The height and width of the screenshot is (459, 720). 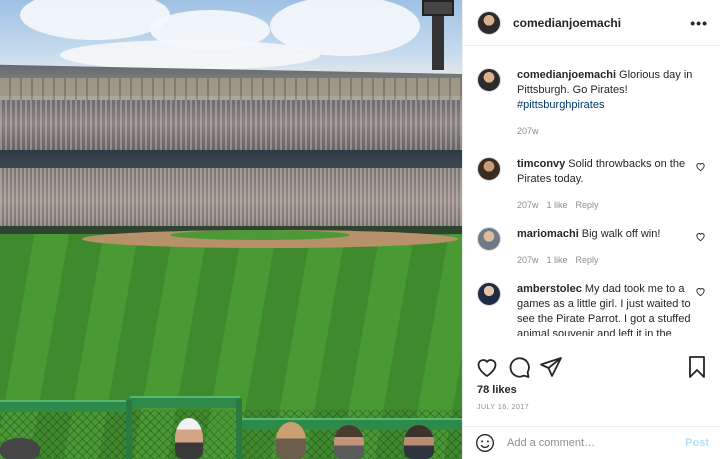 What do you see at coordinates (519, 367) in the screenshot?
I see `comment-icon` at bounding box center [519, 367].